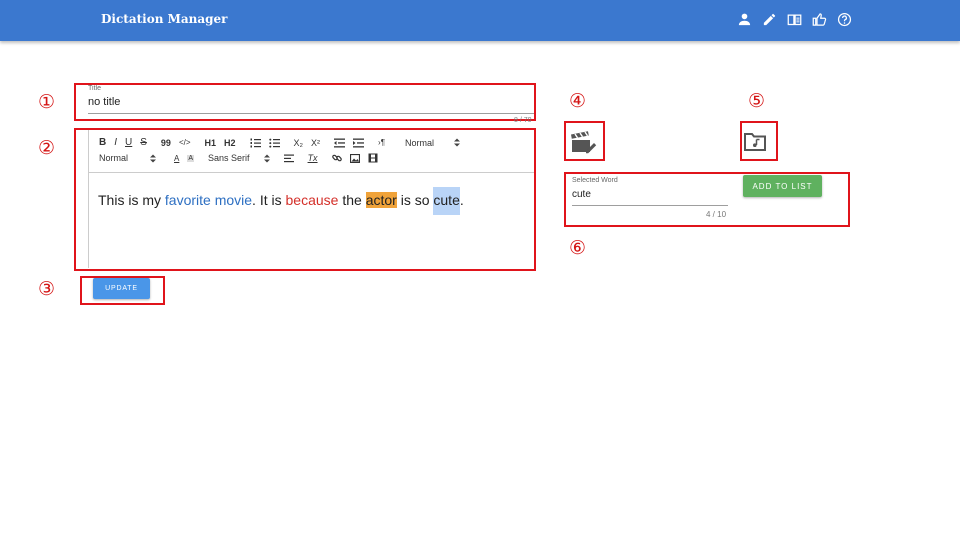 The height and width of the screenshot is (540, 960). What do you see at coordinates (274, 143) in the screenshot?
I see `bullet-list-icon` at bounding box center [274, 143].